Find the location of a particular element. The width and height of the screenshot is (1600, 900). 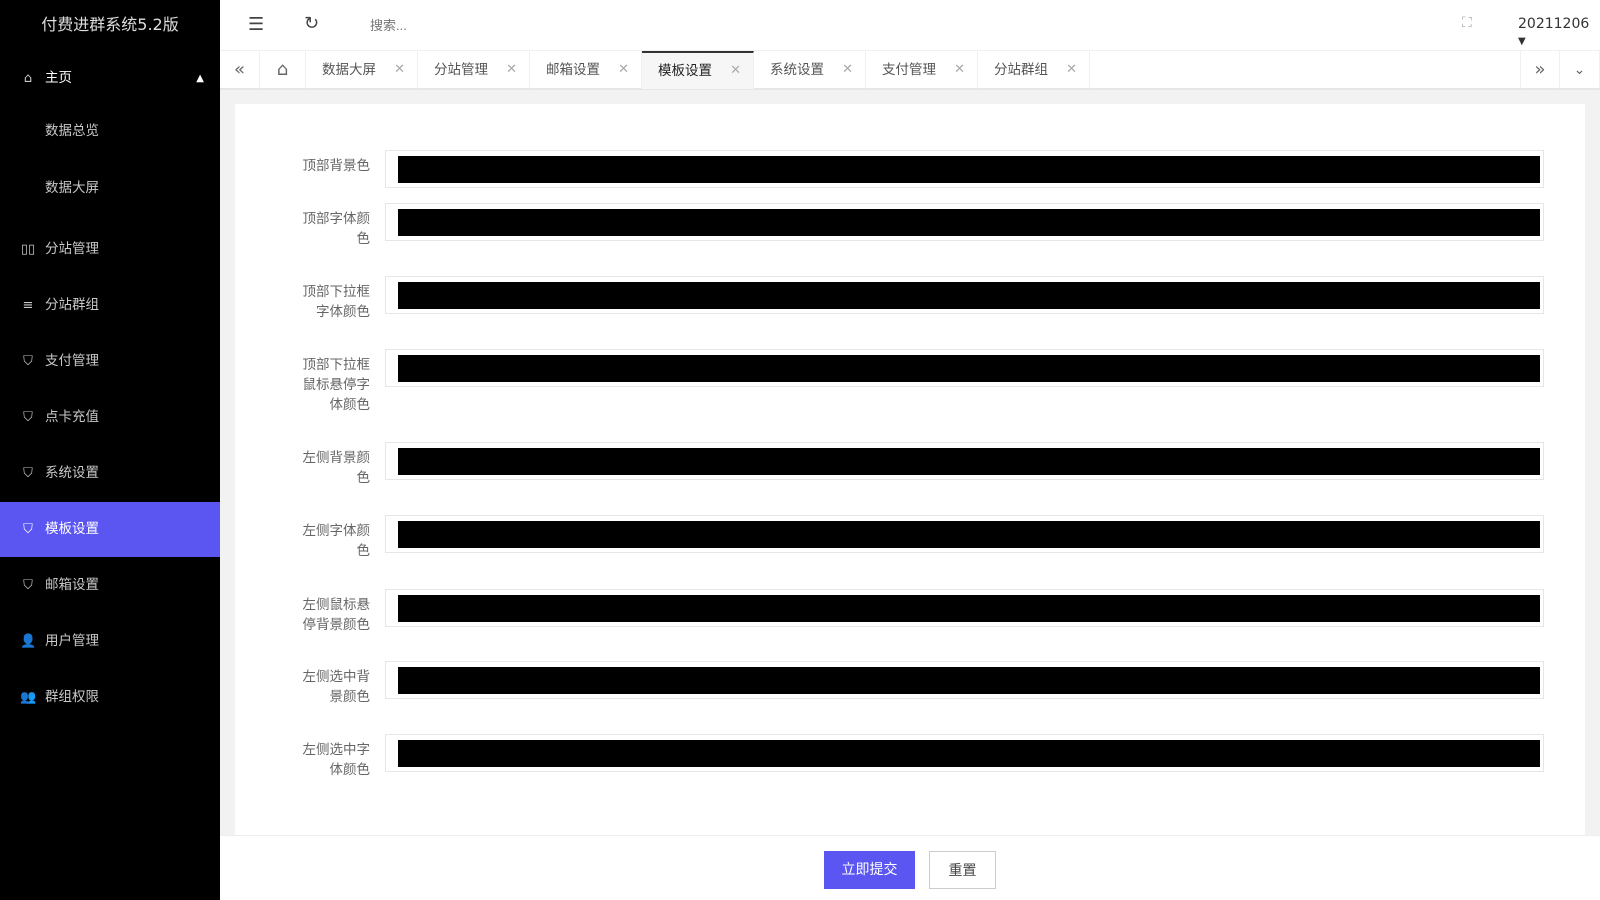

columns-icon: ▯▯ is located at coordinates (28, 249).